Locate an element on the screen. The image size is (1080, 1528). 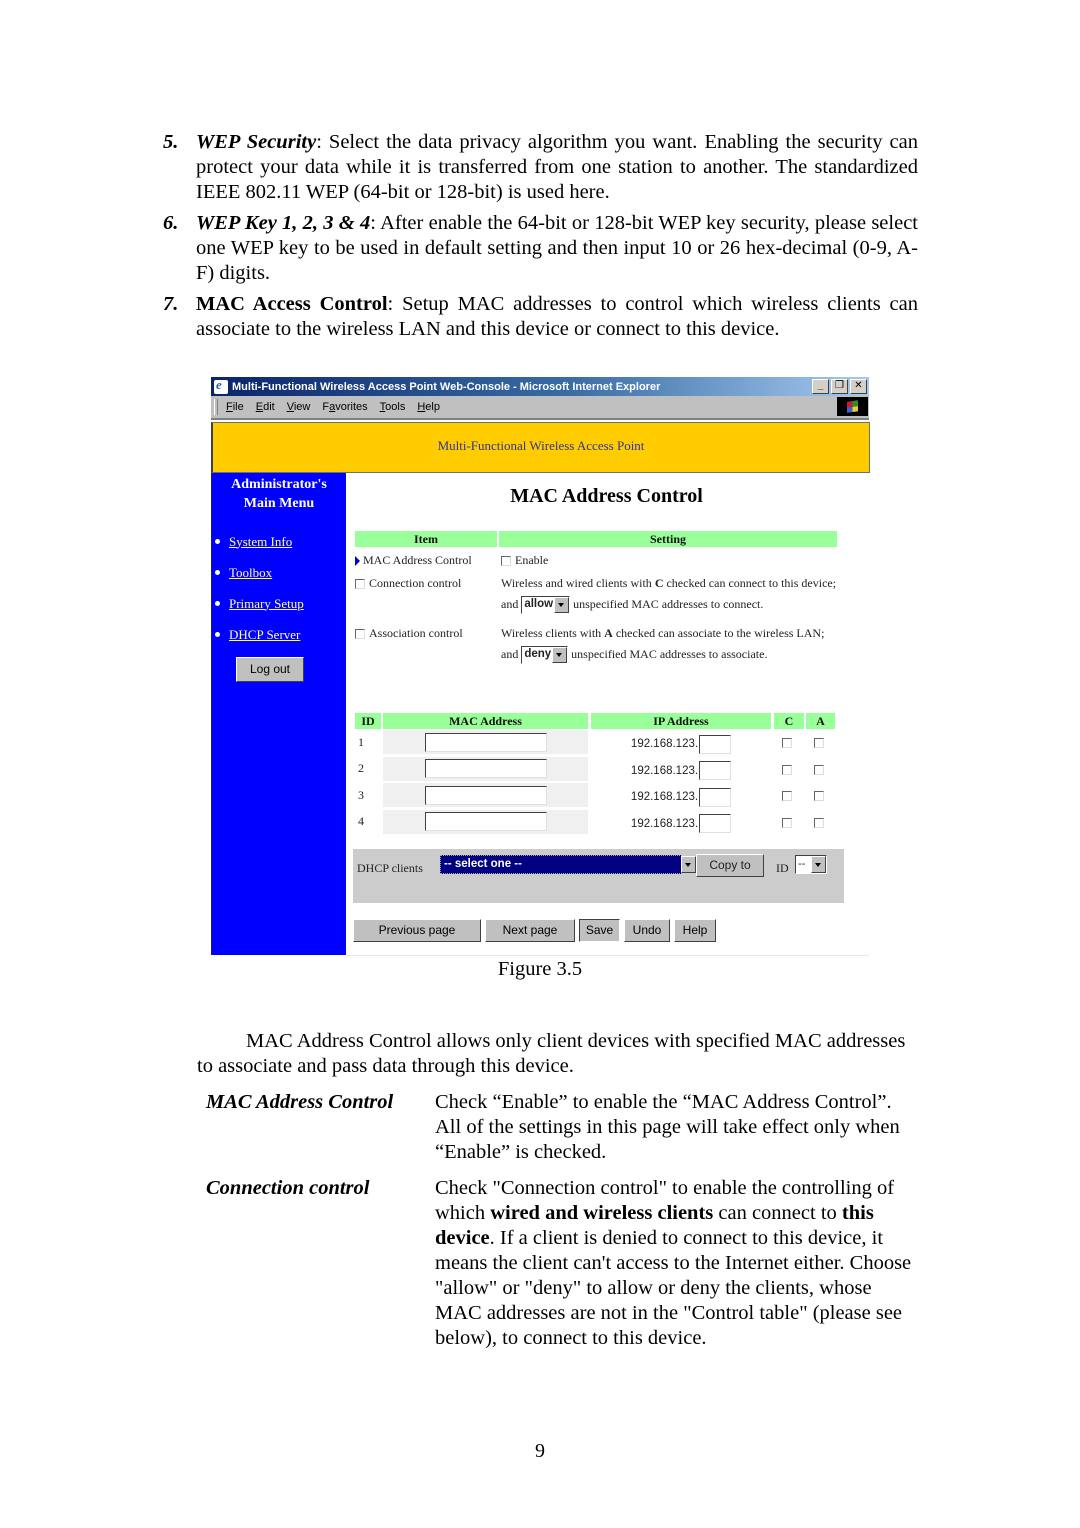
link-system-info: System Info is located at coordinates (260, 542).